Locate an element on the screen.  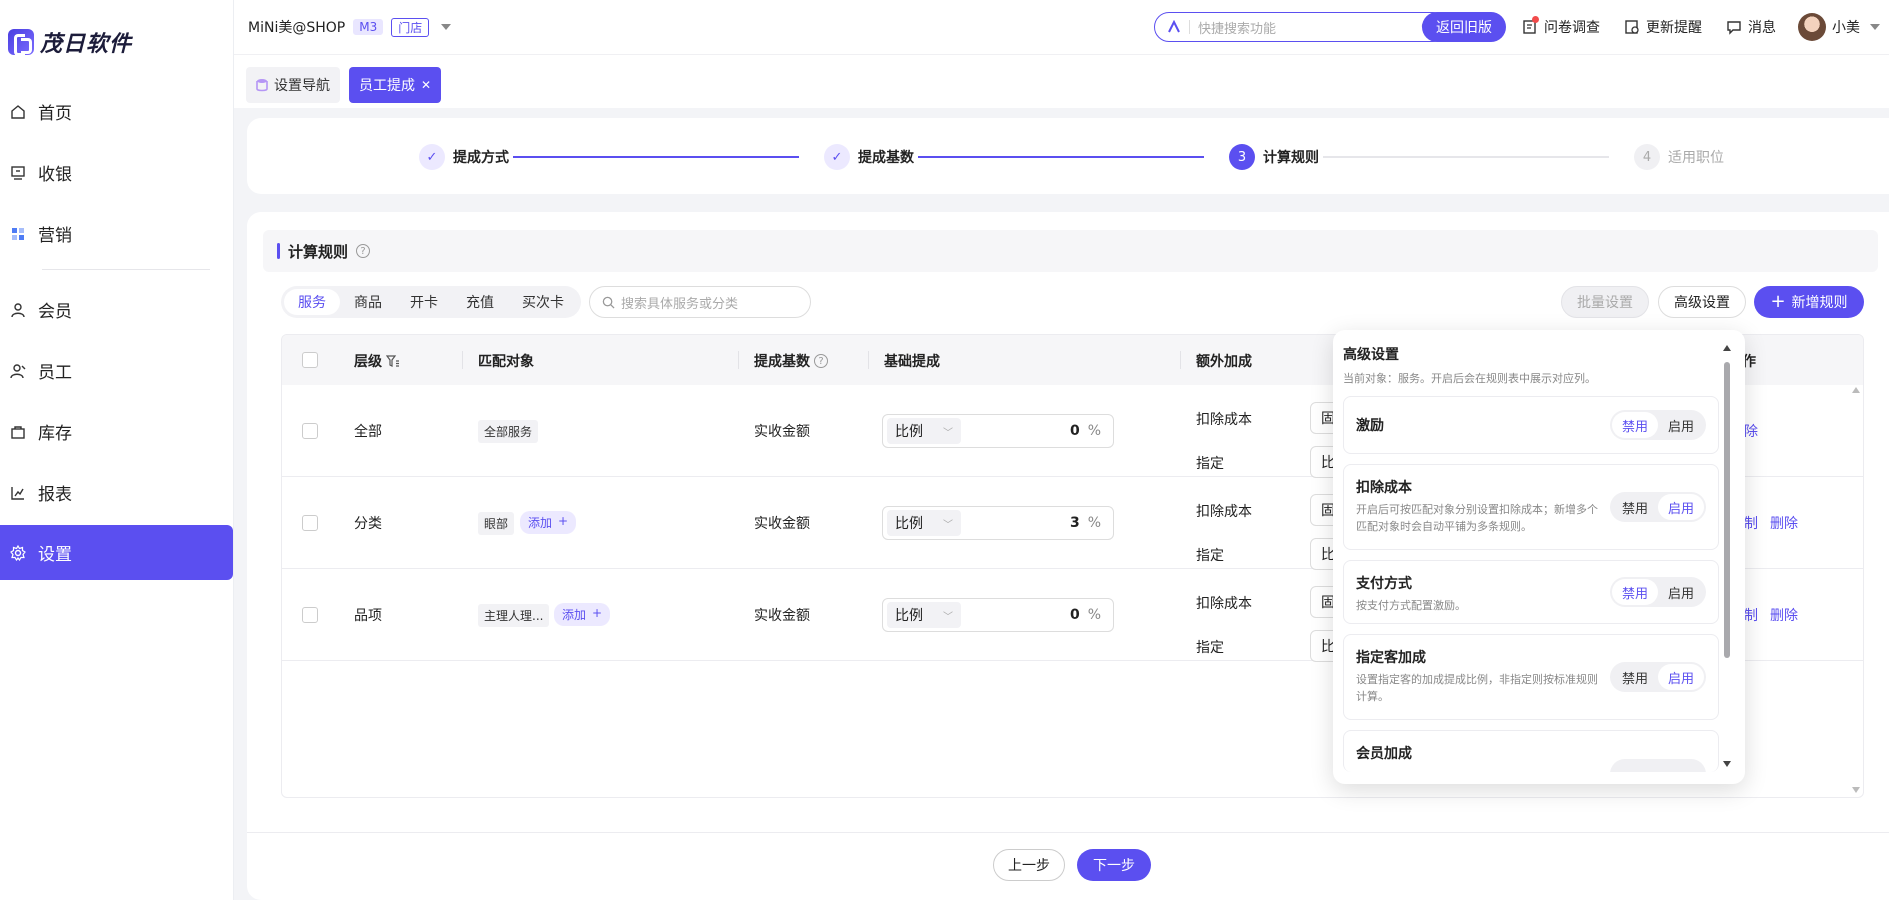
category-segmented-control: 服务 商品 开卡 充值 买次卡 is located at coordinates (431, 302).